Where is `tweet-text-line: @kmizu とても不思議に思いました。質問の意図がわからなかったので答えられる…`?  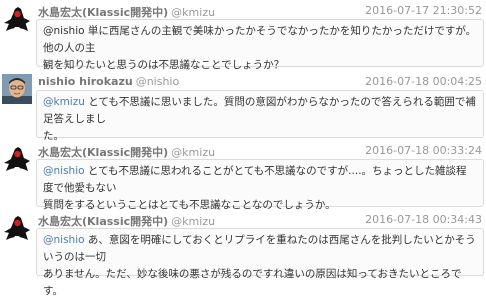
tweet-text-line: @kmizu とても不思議に思いました。質問の意図がわからなかったので答えられる… is located at coordinates (259, 110).